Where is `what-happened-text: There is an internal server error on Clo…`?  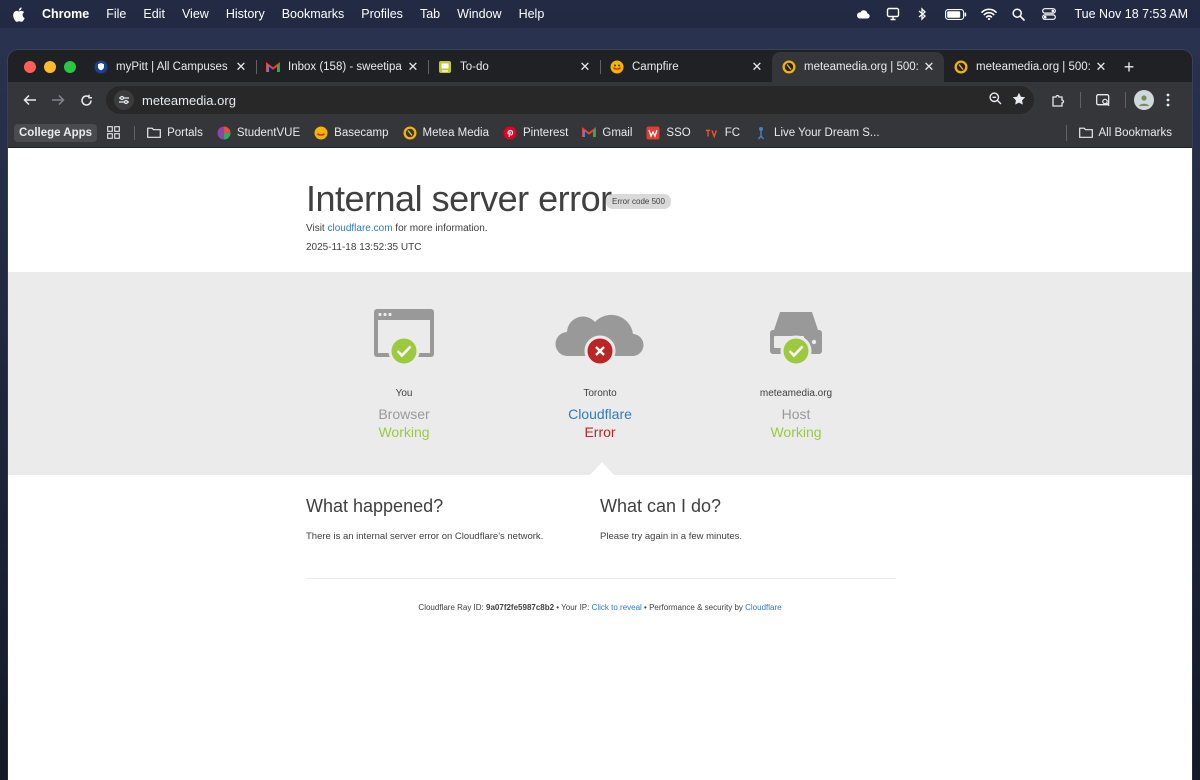 what-happened-text: There is an internal server error on Clo… is located at coordinates (425, 536).